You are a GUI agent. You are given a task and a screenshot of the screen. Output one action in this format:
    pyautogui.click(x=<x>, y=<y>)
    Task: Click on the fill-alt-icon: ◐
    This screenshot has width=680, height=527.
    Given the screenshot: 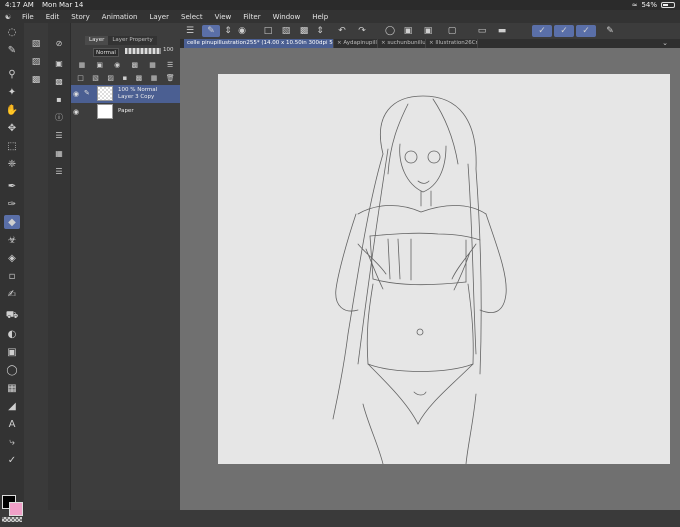 What is the action you would take?
    pyautogui.click(x=12, y=334)
    